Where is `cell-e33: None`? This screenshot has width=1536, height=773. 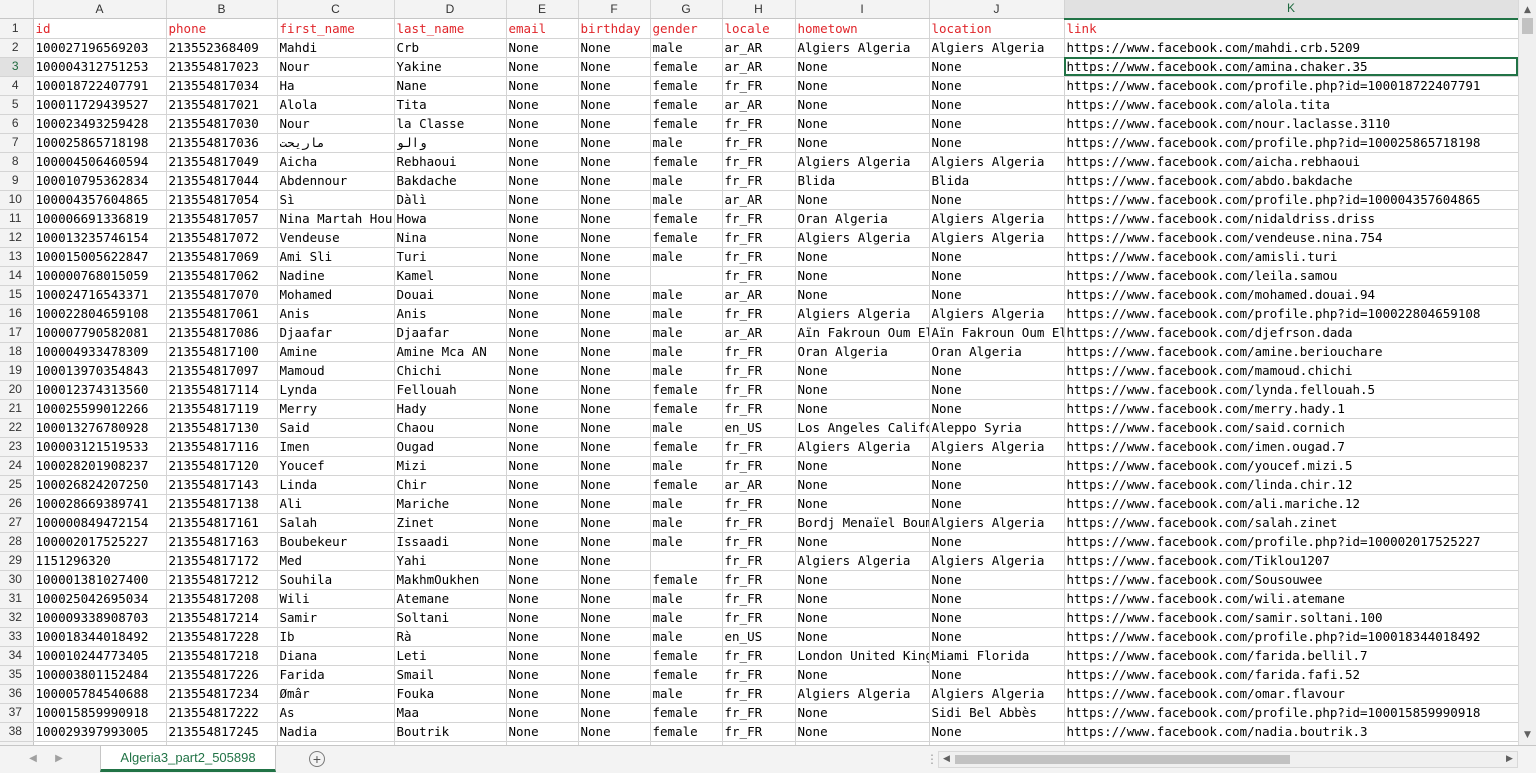 cell-e33: None is located at coordinates (542, 637).